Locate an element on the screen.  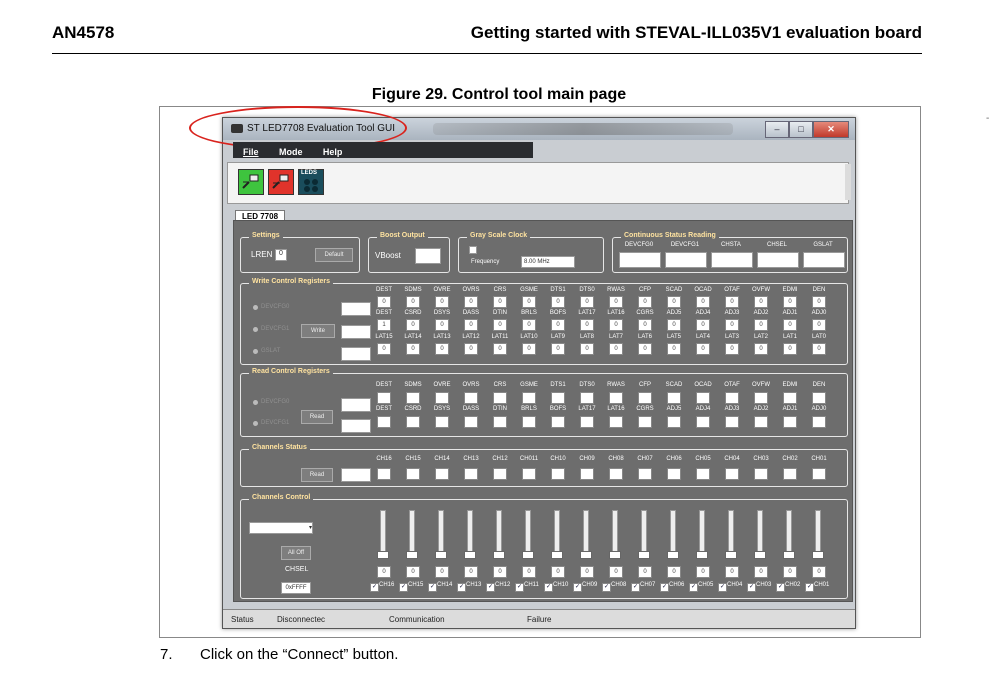
channels-read-button: Read is located at coordinates (317, 475).